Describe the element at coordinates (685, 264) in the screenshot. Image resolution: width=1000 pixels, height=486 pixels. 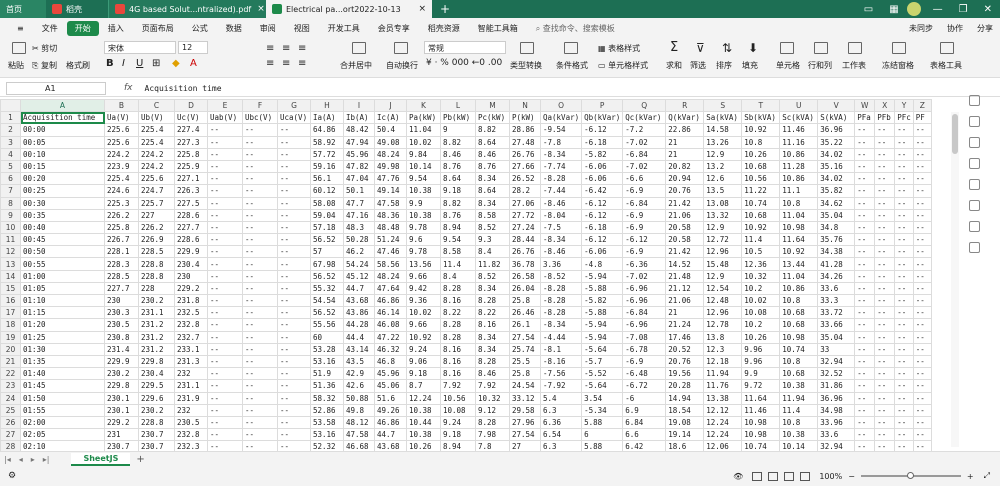
I see `cell: 14.52` at that location.